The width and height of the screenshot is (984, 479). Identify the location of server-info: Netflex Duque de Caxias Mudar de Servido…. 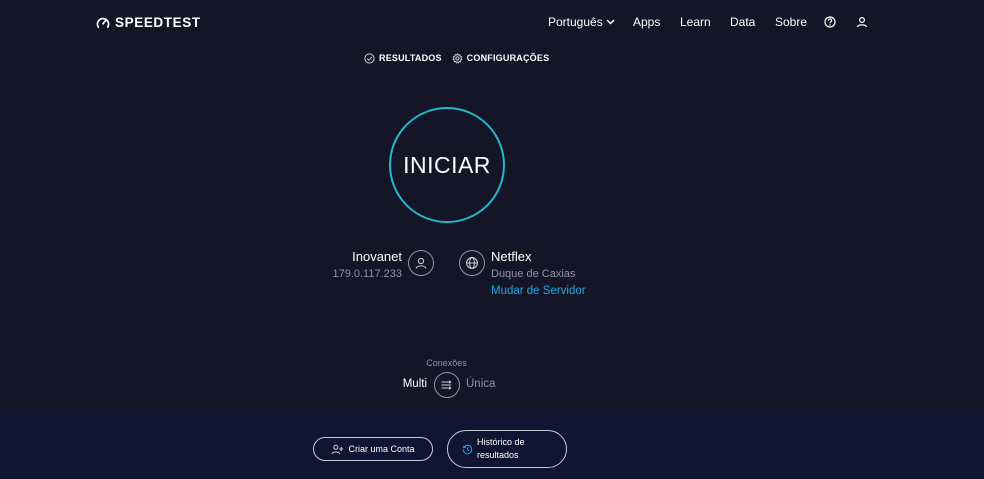
(538, 273).